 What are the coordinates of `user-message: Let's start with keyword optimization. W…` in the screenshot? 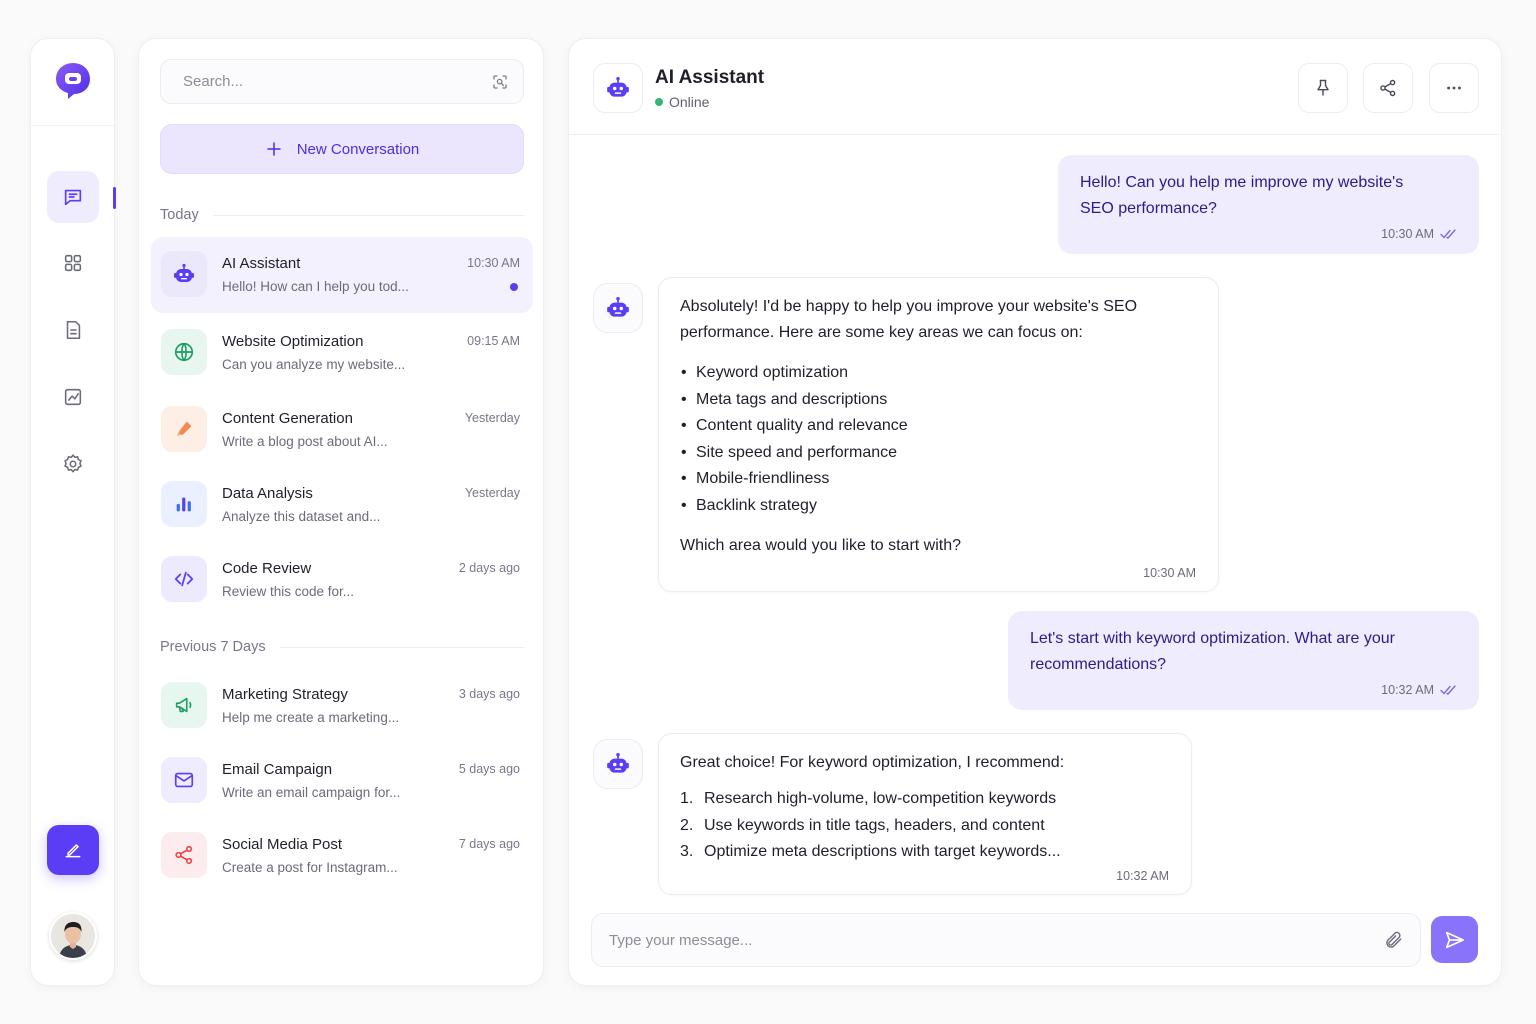 It's located at (1243, 660).